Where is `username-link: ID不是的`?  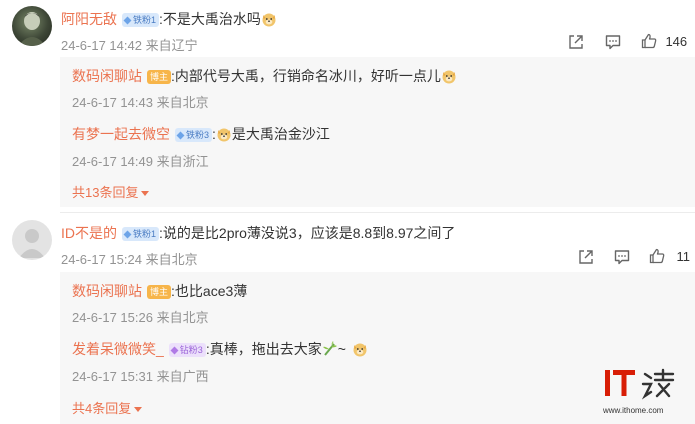
username-link: ID不是的 is located at coordinates (89, 233).